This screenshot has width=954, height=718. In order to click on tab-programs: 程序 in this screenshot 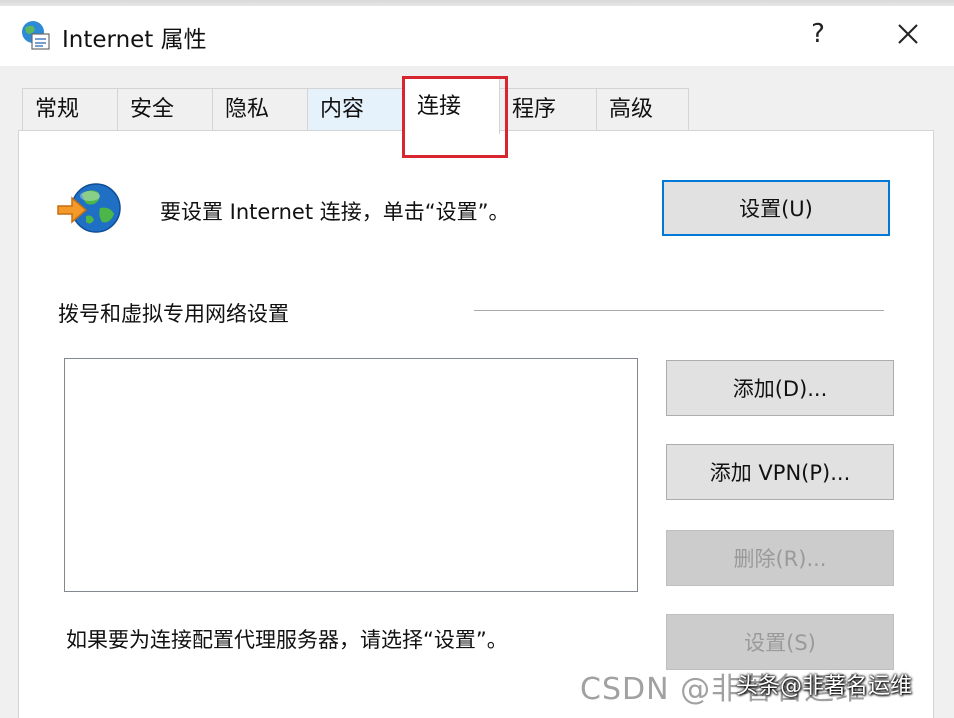, I will do `click(548, 109)`.